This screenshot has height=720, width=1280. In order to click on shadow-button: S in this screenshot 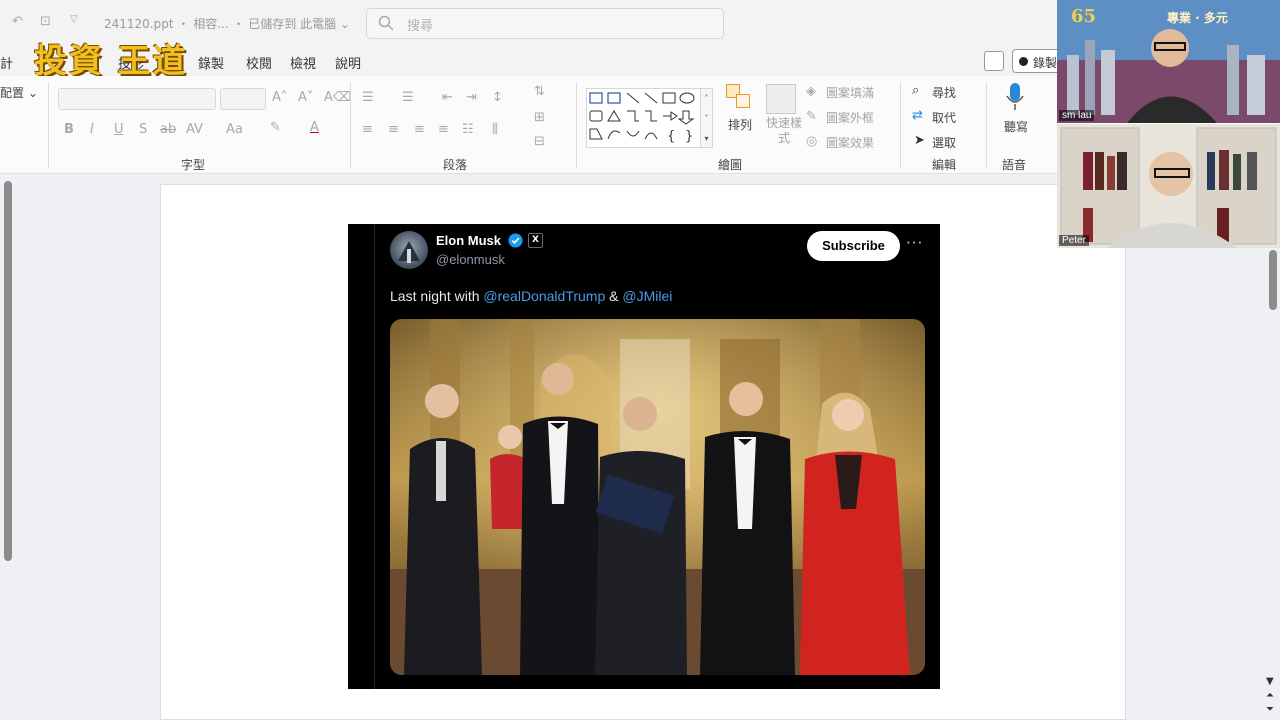, I will do `click(143, 129)`.